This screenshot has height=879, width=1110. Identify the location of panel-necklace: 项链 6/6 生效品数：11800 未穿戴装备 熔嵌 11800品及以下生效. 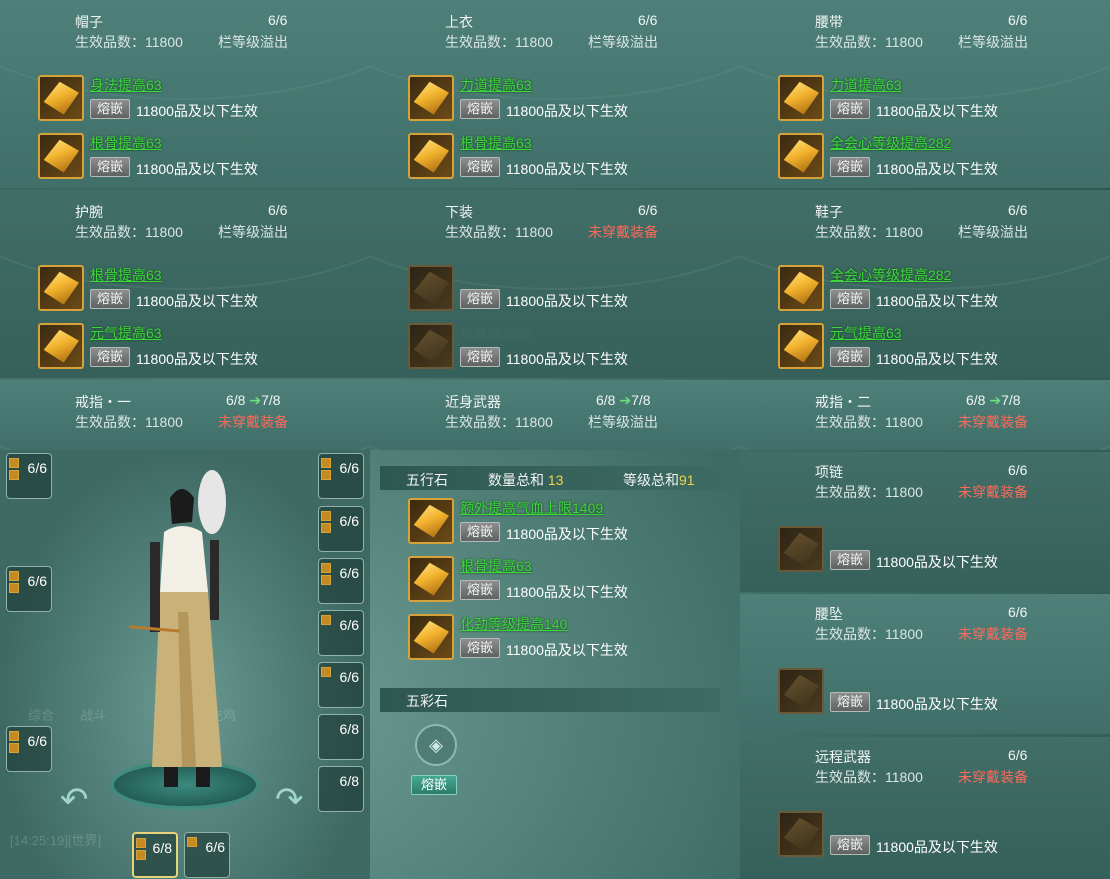
(925, 522).